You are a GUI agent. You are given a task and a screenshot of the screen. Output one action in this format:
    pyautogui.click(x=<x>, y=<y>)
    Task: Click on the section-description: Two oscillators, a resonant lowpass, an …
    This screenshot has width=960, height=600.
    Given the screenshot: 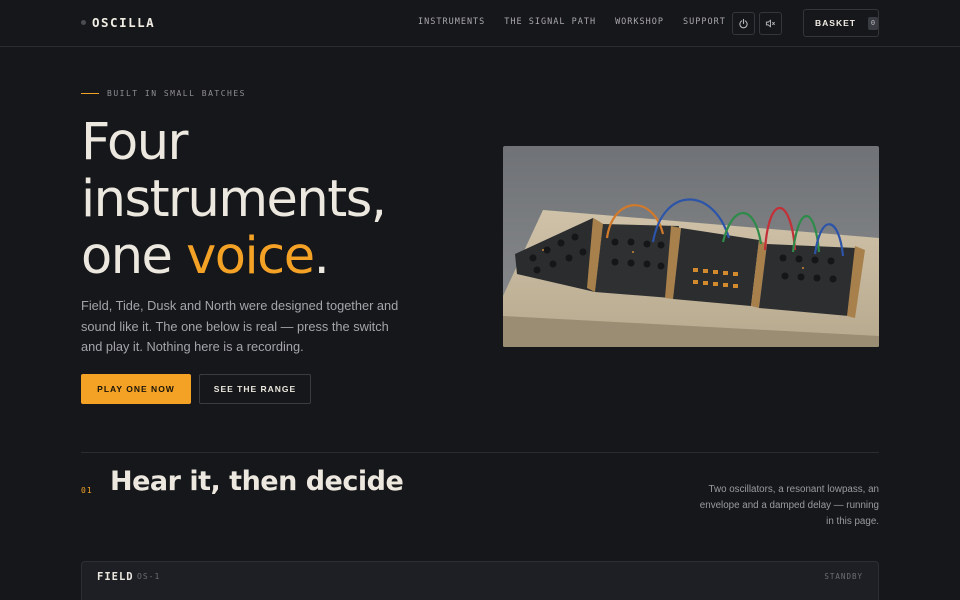 What is the action you would take?
    pyautogui.click(x=789, y=505)
    